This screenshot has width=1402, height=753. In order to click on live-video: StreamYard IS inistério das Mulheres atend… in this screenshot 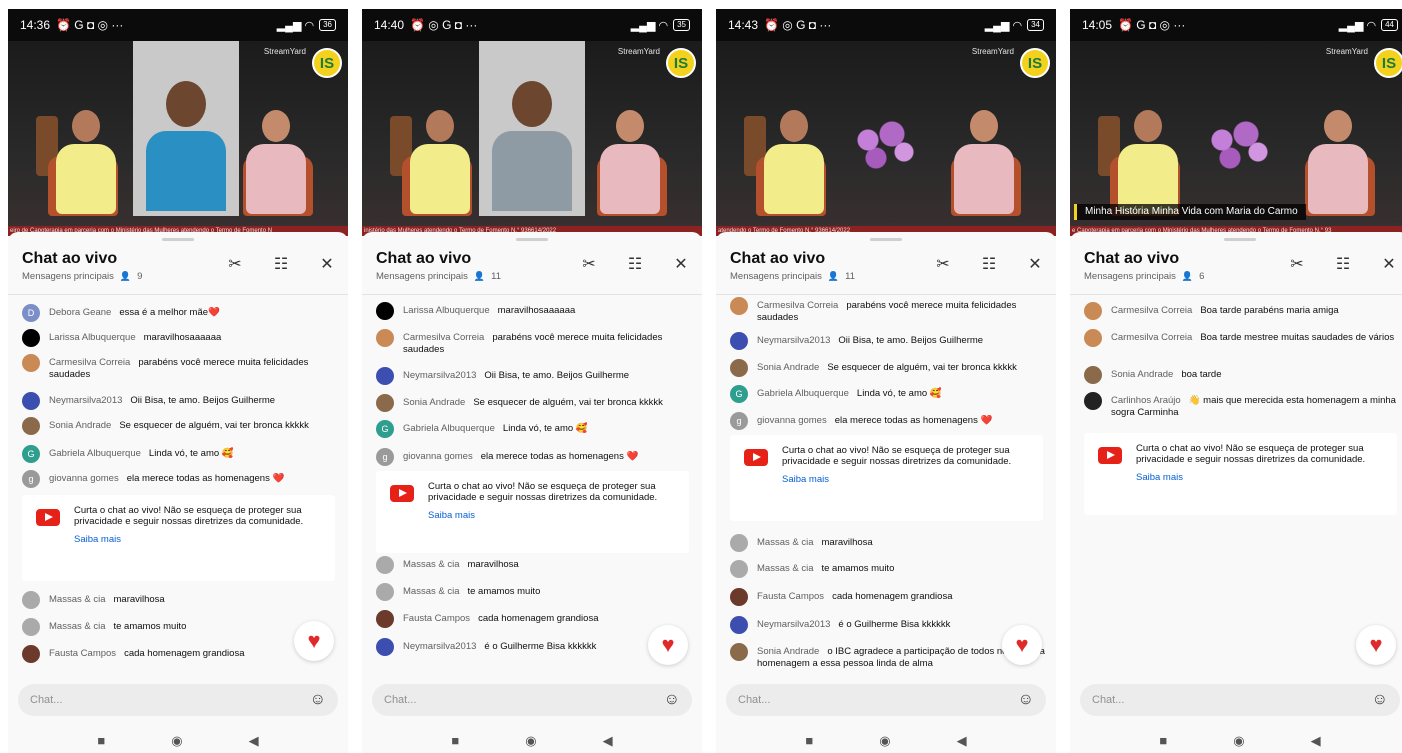, I will do `click(532, 138)`.